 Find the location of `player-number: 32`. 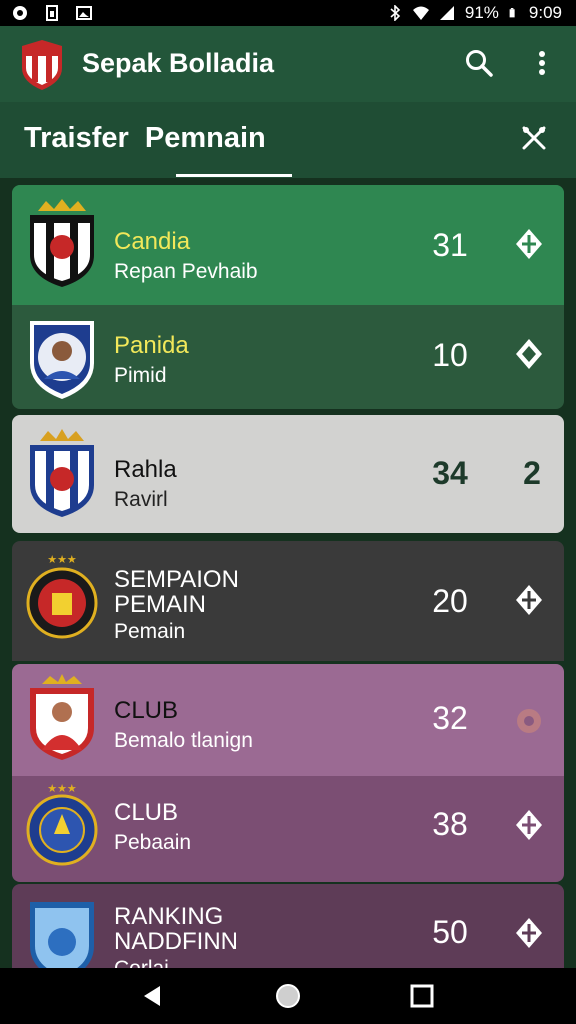

player-number: 32 is located at coordinates (450, 718).